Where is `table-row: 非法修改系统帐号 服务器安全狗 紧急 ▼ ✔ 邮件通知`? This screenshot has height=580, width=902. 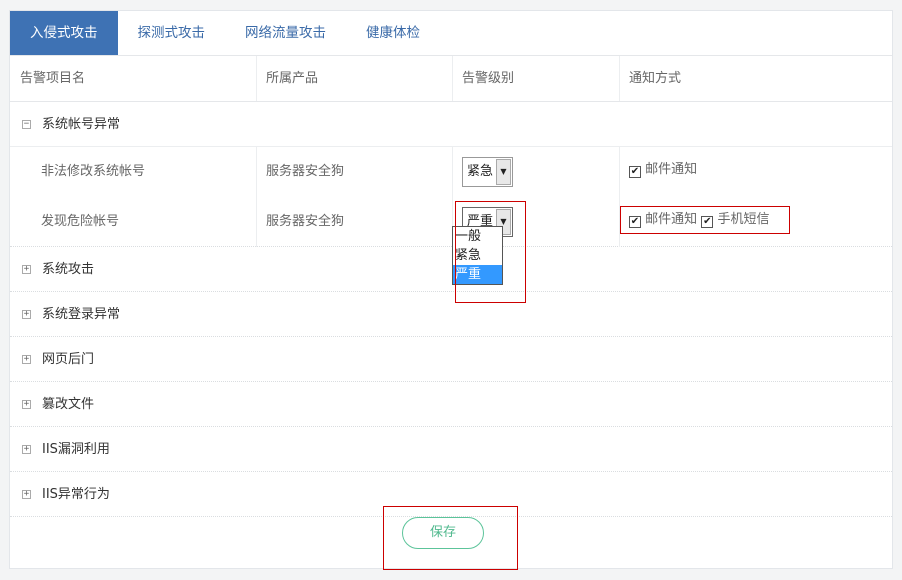 table-row: 非法修改系统帐号 服务器安全狗 紧急 ▼ ✔ 邮件通知 is located at coordinates (451, 172).